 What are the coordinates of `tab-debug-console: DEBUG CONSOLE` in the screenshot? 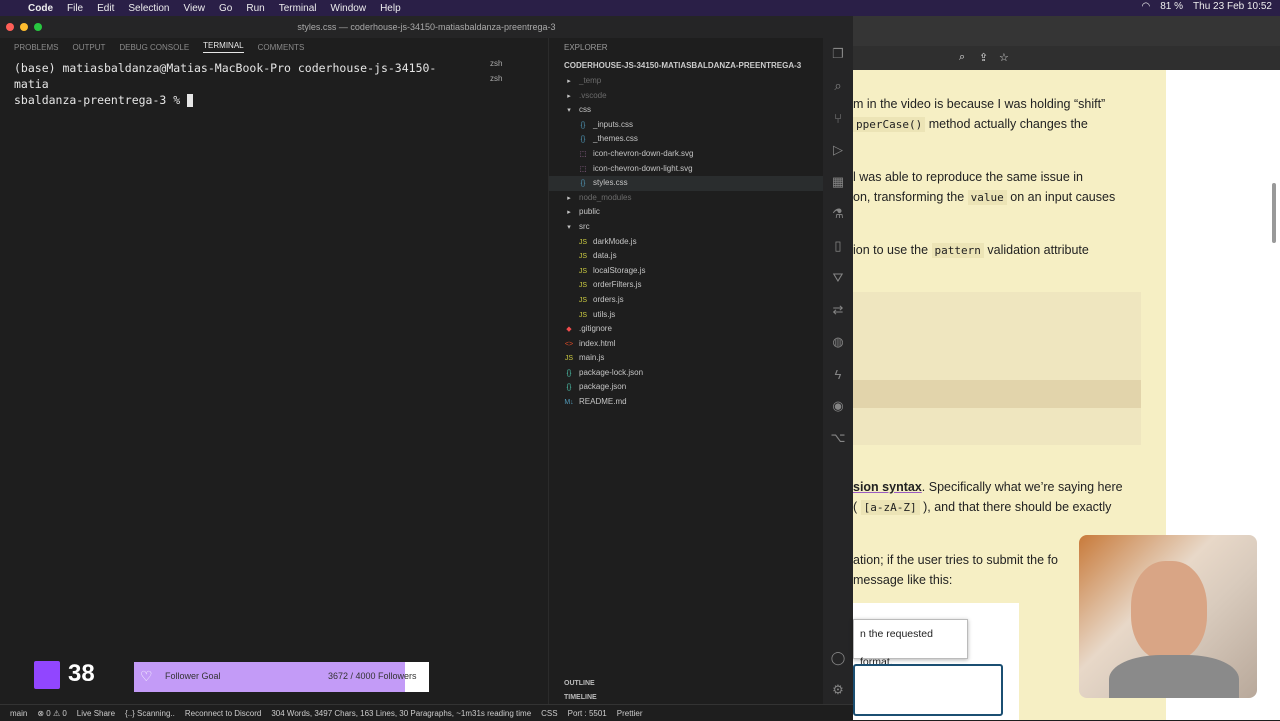 It's located at (154, 47).